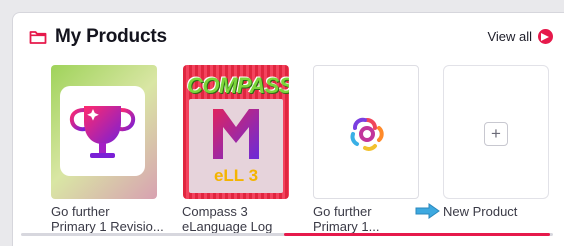 Image resolution: width=564 pixels, height=246 pixels. I want to click on product-cover-frame, so click(102, 131).